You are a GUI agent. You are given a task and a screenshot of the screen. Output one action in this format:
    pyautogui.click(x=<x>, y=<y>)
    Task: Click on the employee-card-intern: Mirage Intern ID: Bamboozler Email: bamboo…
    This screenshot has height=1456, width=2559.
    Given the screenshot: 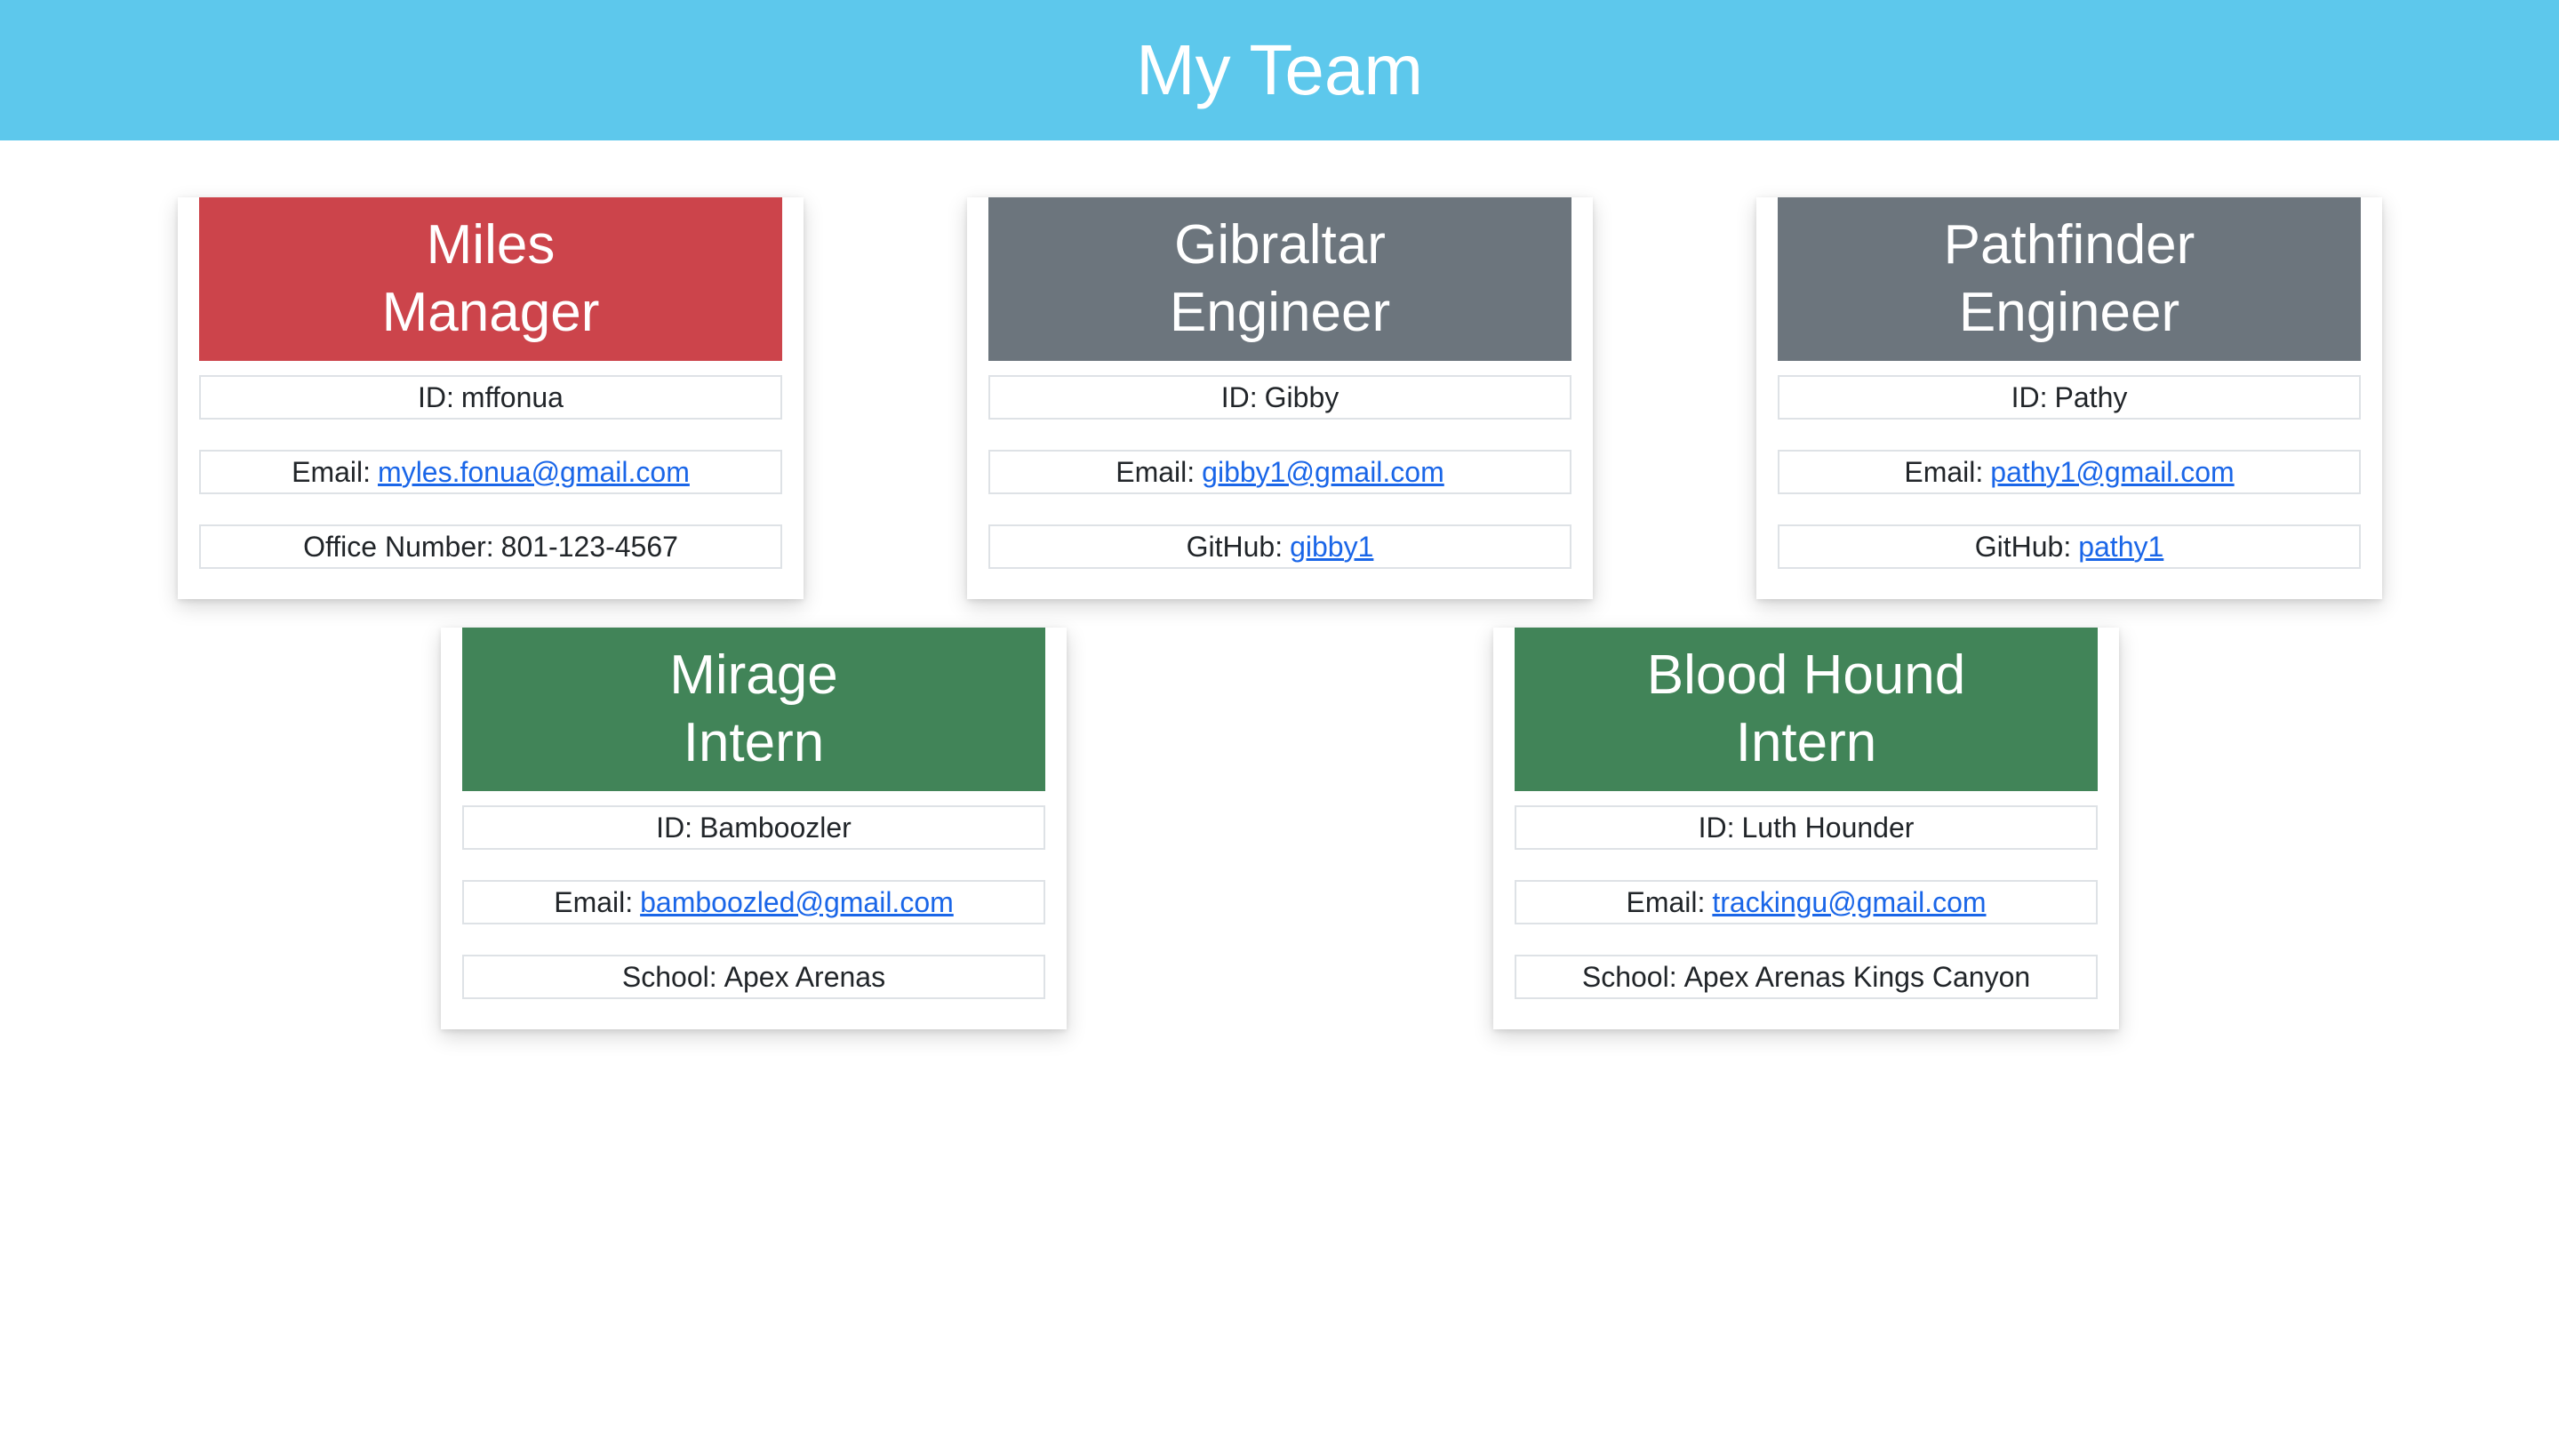 What is the action you would take?
    pyautogui.click(x=754, y=828)
    